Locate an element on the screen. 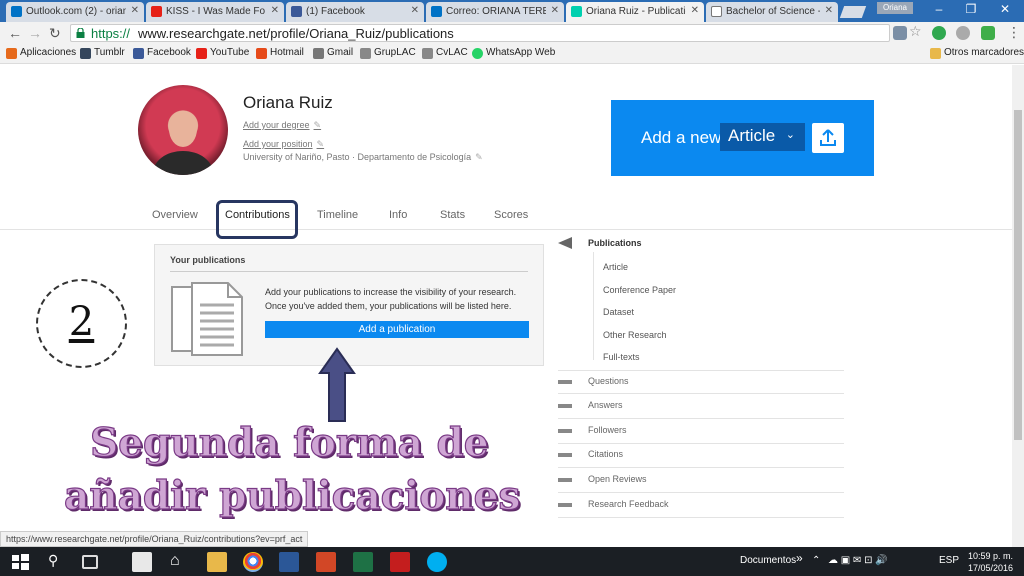 This screenshot has height=576, width=1024. outlook-icon is located at coordinates (16, 11).